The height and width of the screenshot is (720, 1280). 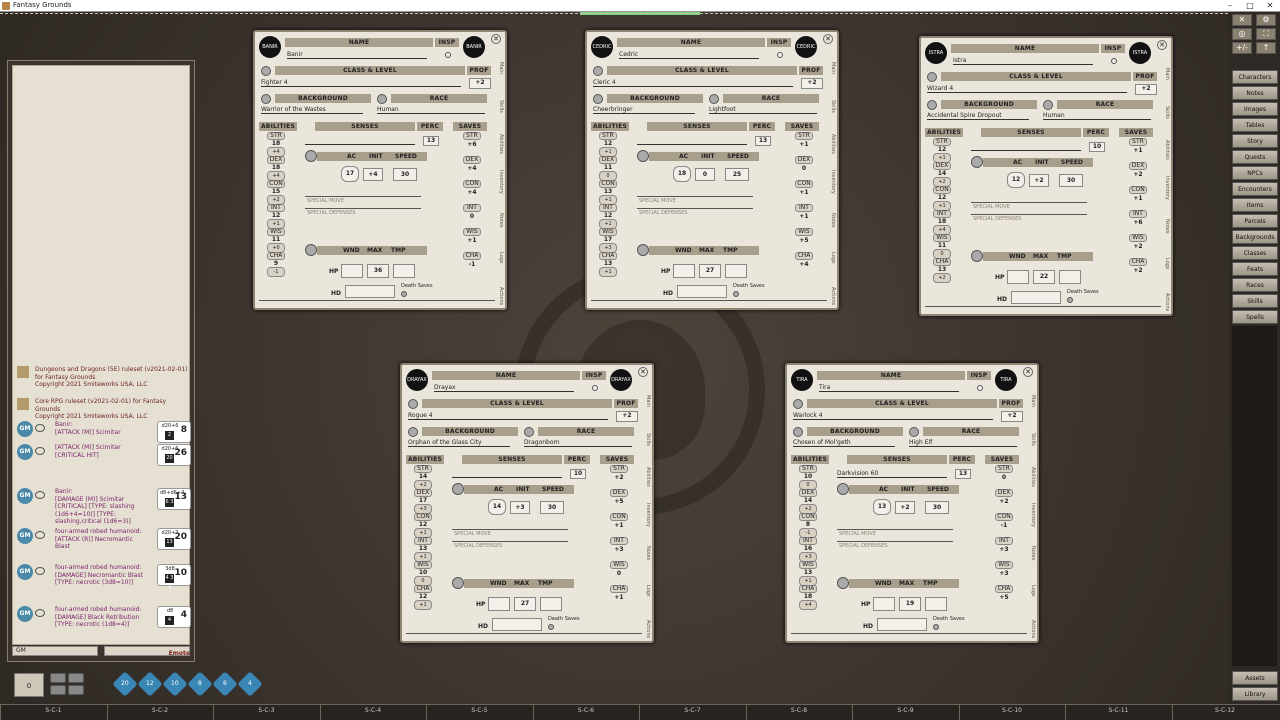 I want to click on character-portrait: DRAYAX, so click(x=417, y=380).